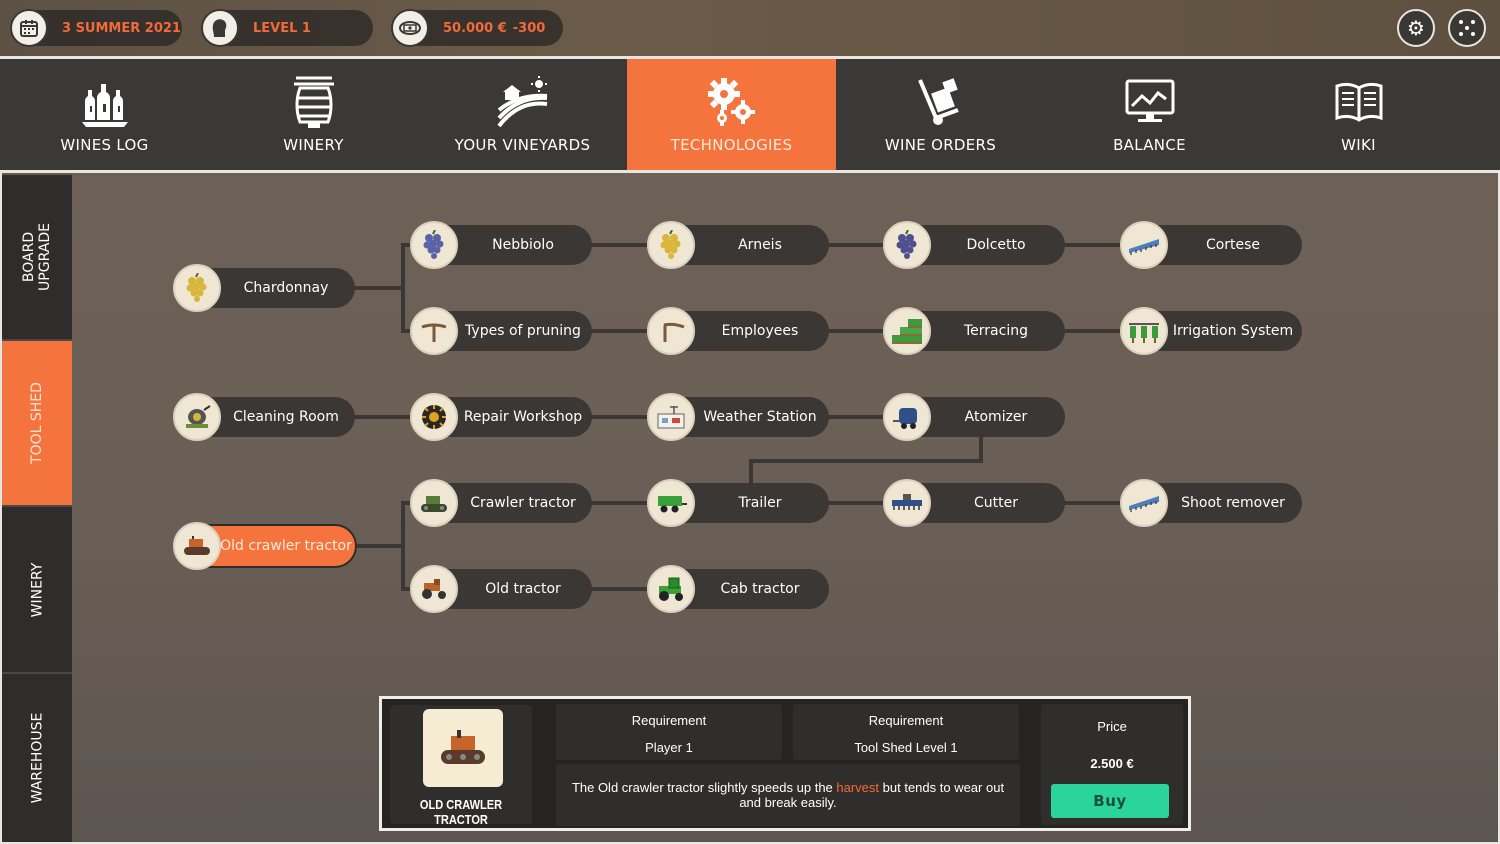 This screenshot has width=1500, height=844. What do you see at coordinates (1233, 245) in the screenshot?
I see `node-label: Cortese` at bounding box center [1233, 245].